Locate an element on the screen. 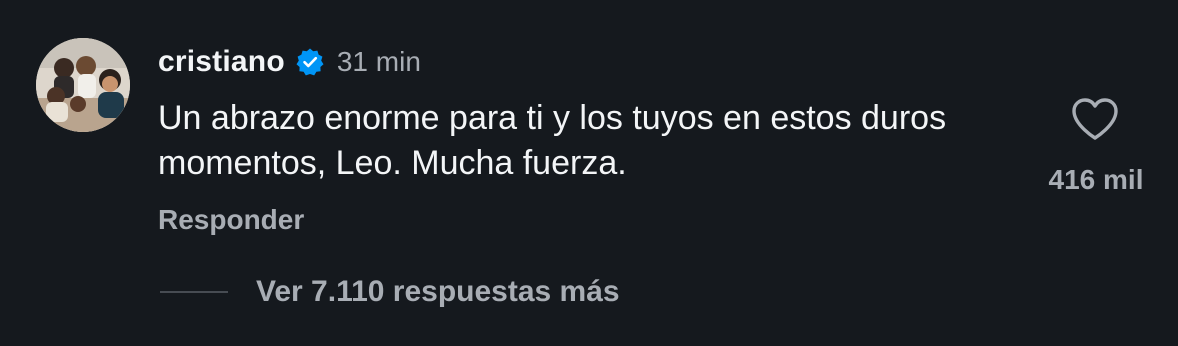 The height and width of the screenshot is (346, 1178). replies-divider is located at coordinates (194, 292).